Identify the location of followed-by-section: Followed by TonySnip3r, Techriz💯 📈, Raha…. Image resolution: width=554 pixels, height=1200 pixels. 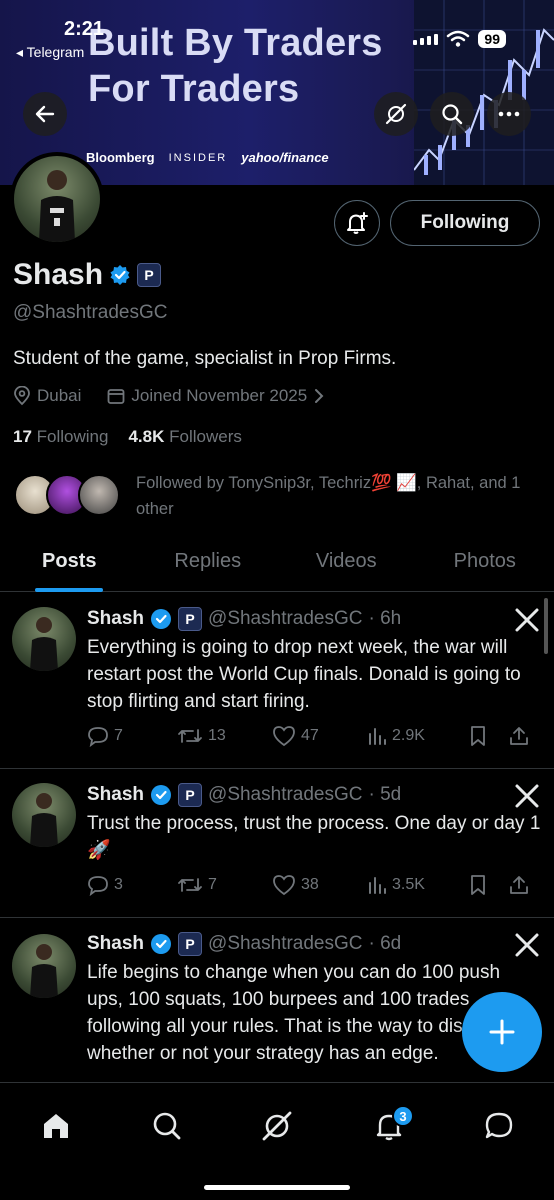
(275, 496).